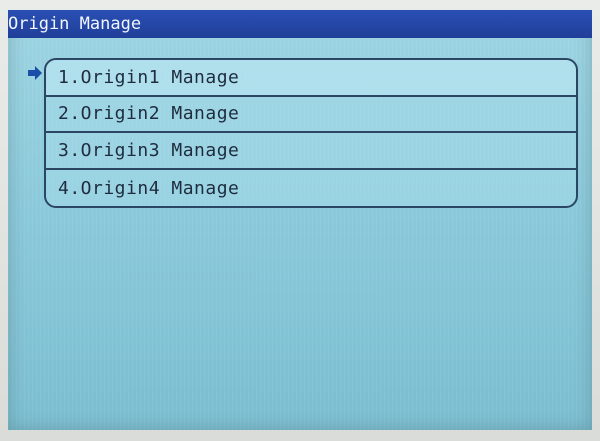  What do you see at coordinates (149, 77) in the screenshot?
I see `menu-item-label: 1.Origin1 Manage` at bounding box center [149, 77].